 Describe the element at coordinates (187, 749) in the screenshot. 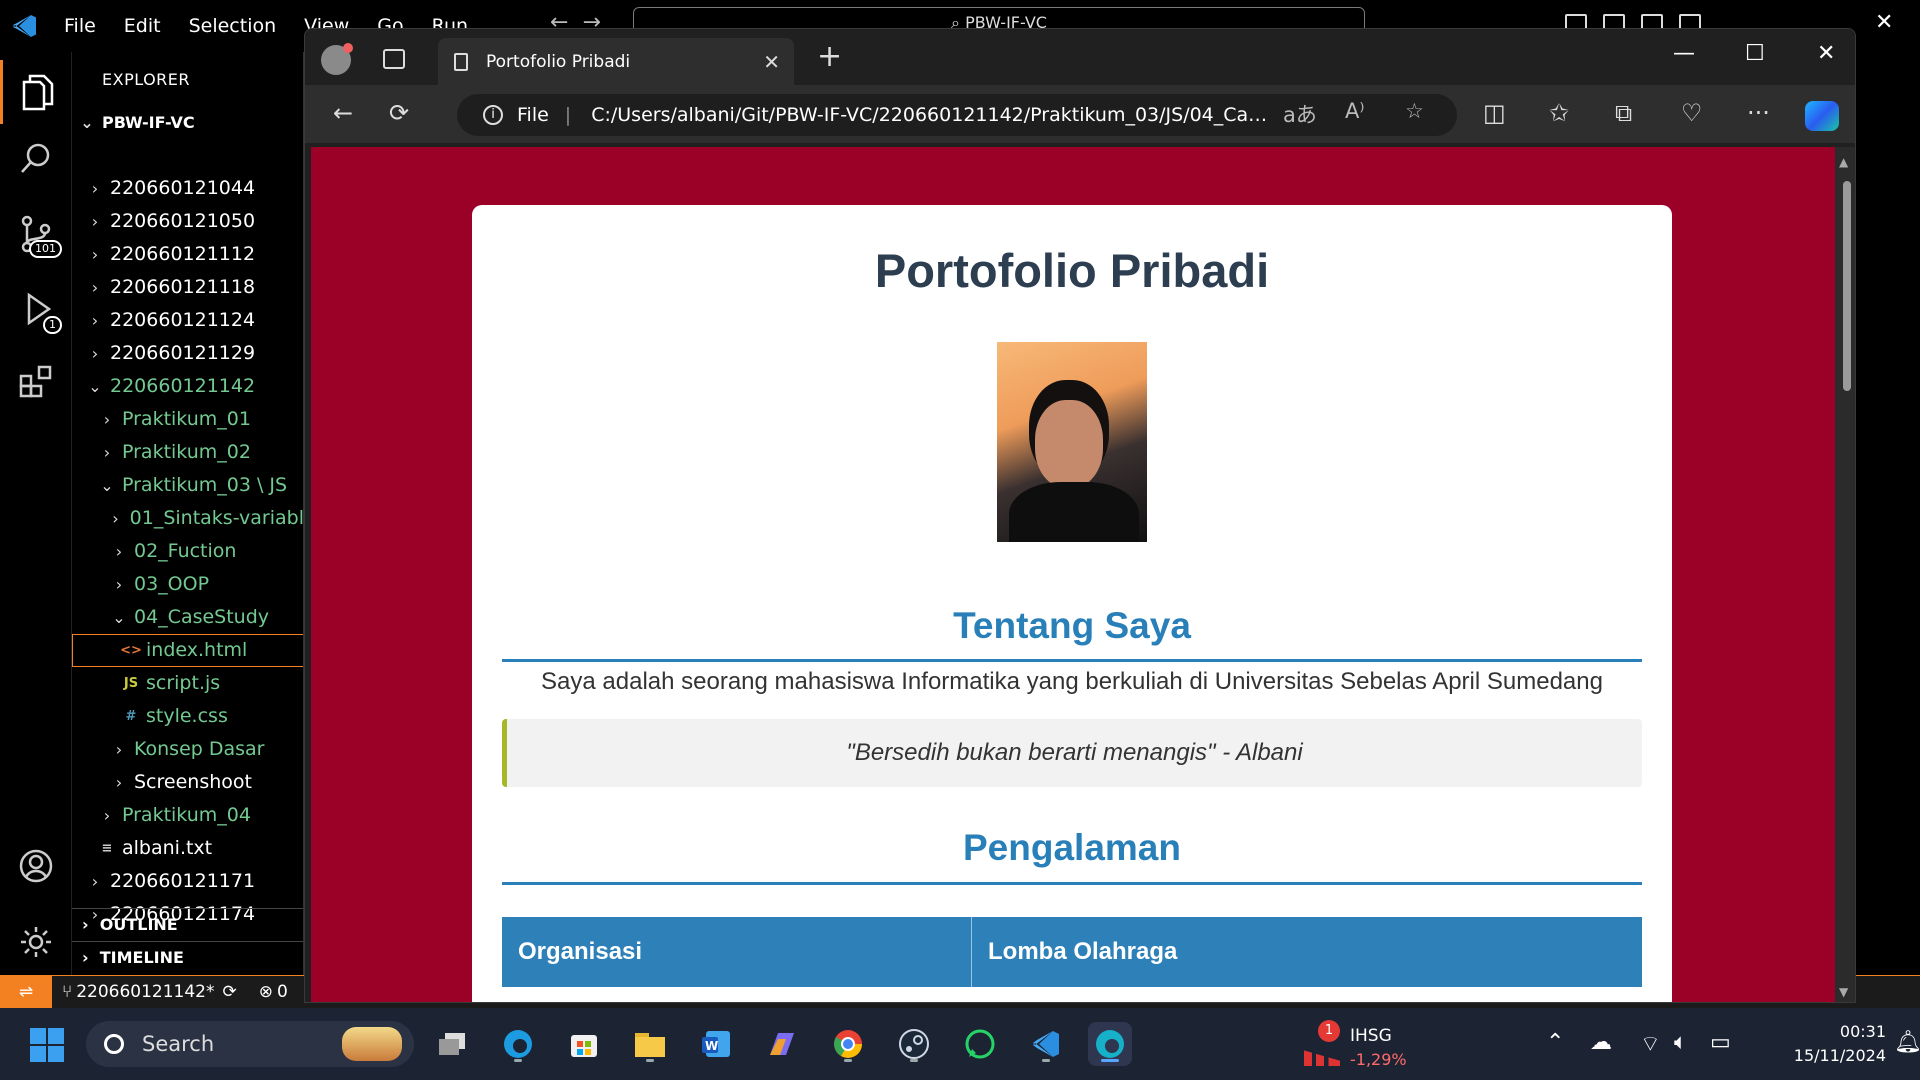

I see `tree-folder: › Konsep Dasar` at that location.